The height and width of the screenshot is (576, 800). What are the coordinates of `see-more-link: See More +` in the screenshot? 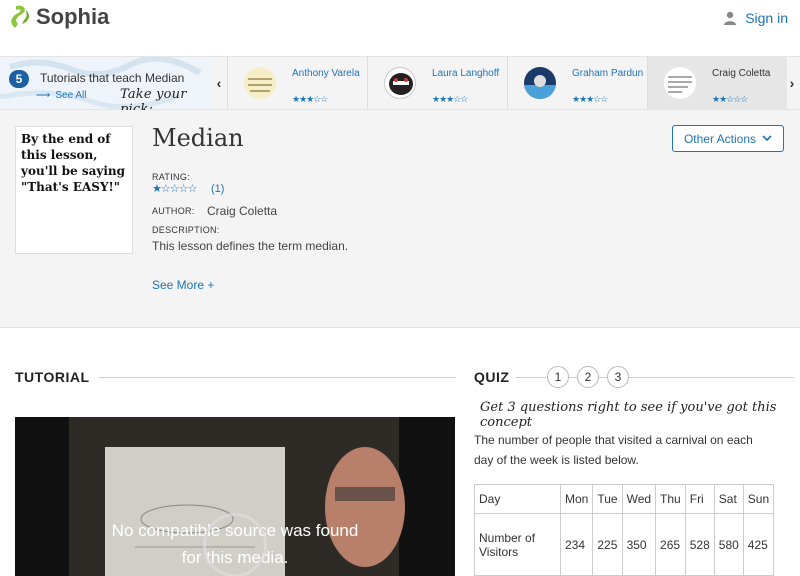 It's located at (183, 285).